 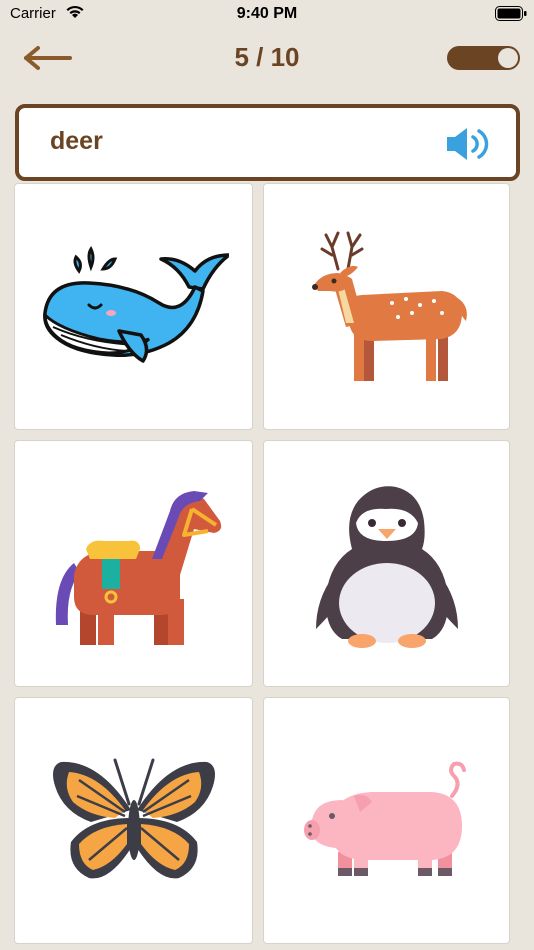 I want to click on target-word: deer, so click(x=76, y=141).